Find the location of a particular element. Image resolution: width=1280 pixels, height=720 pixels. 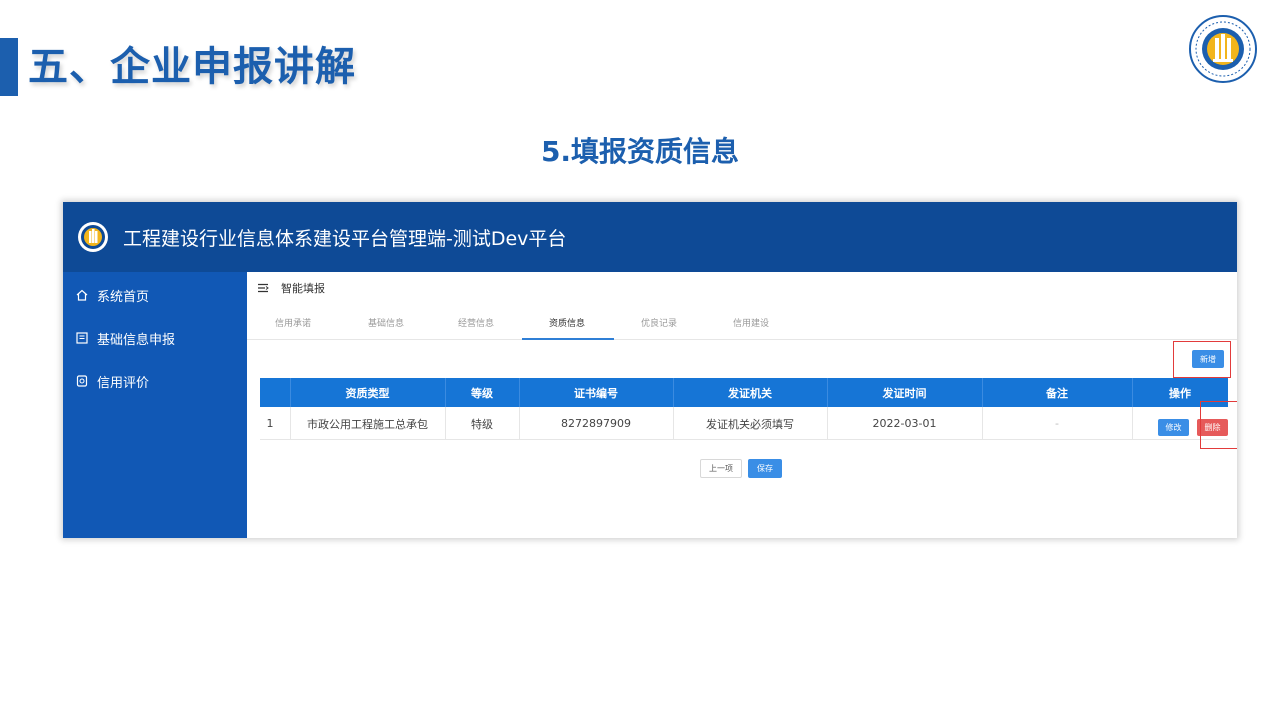

column-header-type: 资质类型 is located at coordinates (367, 393).